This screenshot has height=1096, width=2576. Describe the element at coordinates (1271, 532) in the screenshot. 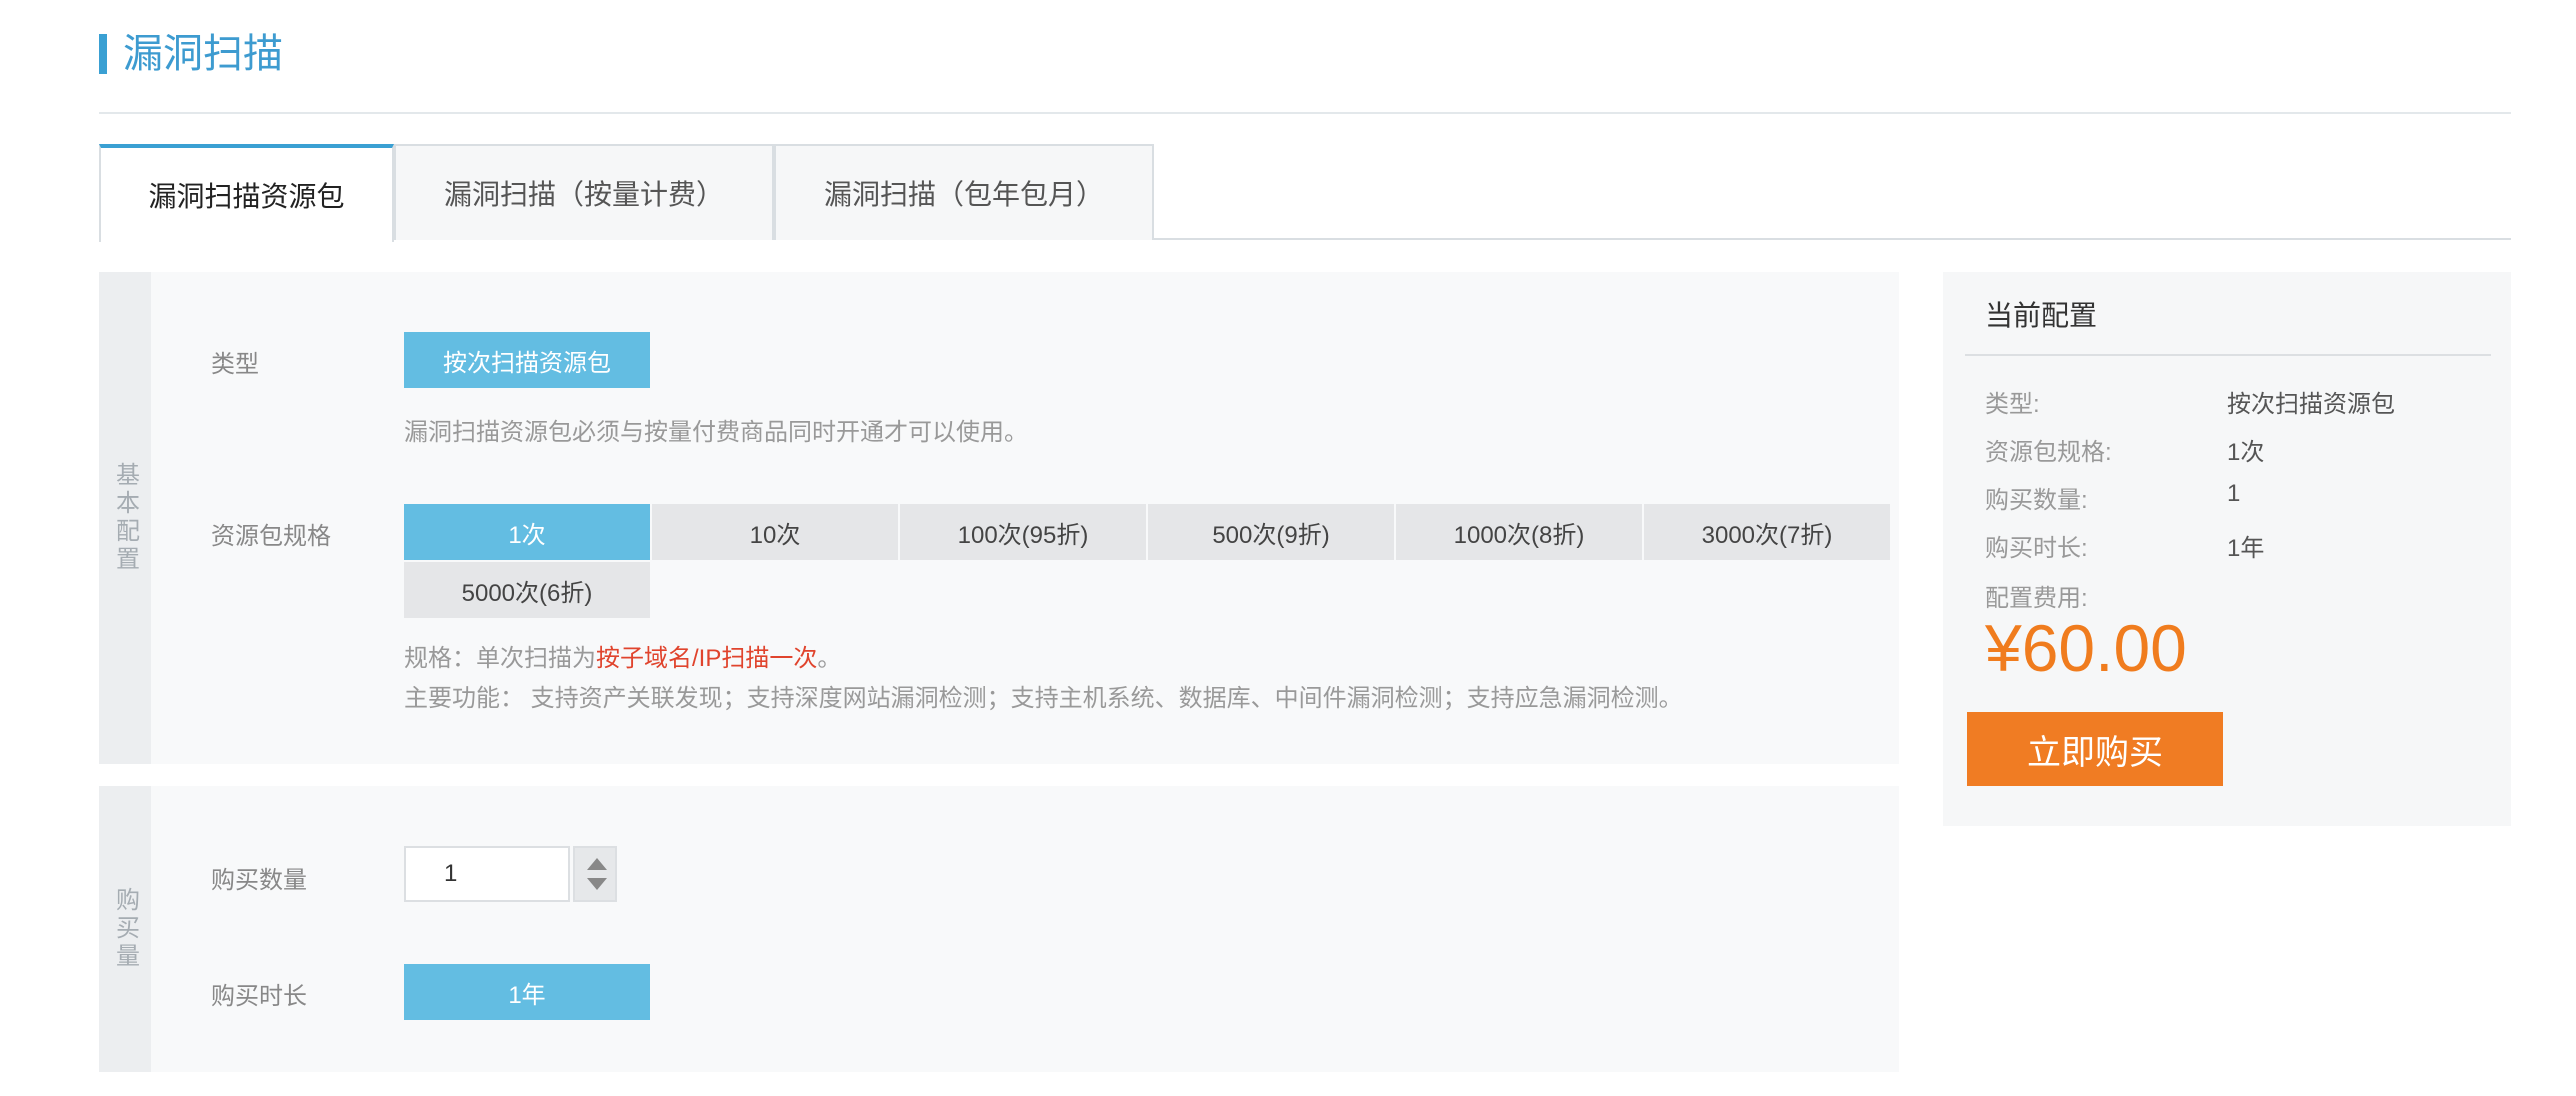

I see `spec-option-500: 500次(9折)` at that location.